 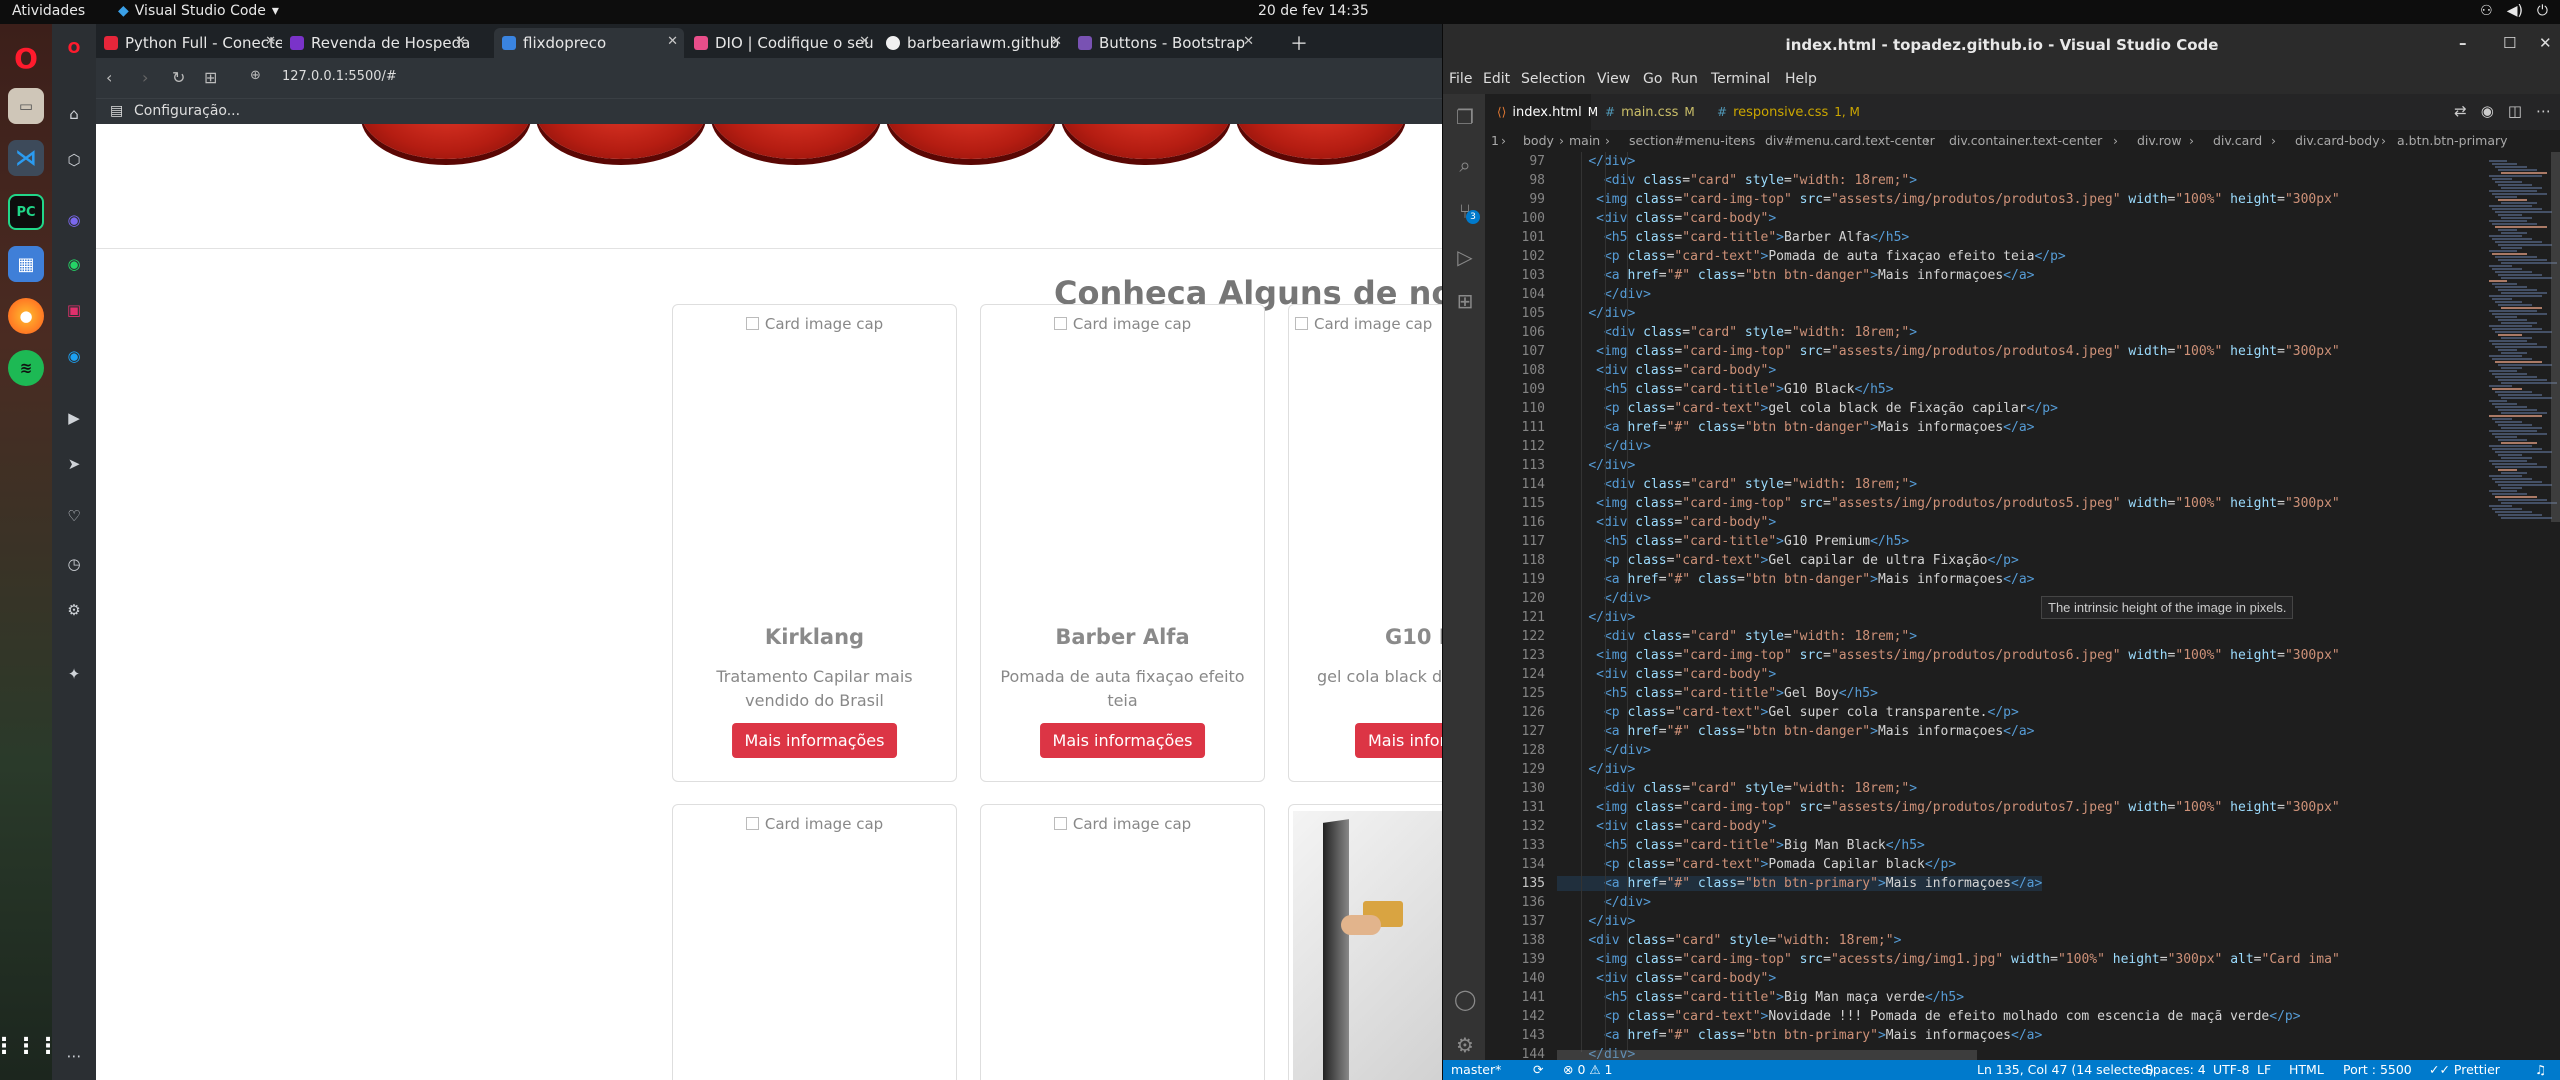 What do you see at coordinates (2540, 1069) in the screenshot?
I see `notifications-bell-icon: ♫` at bounding box center [2540, 1069].